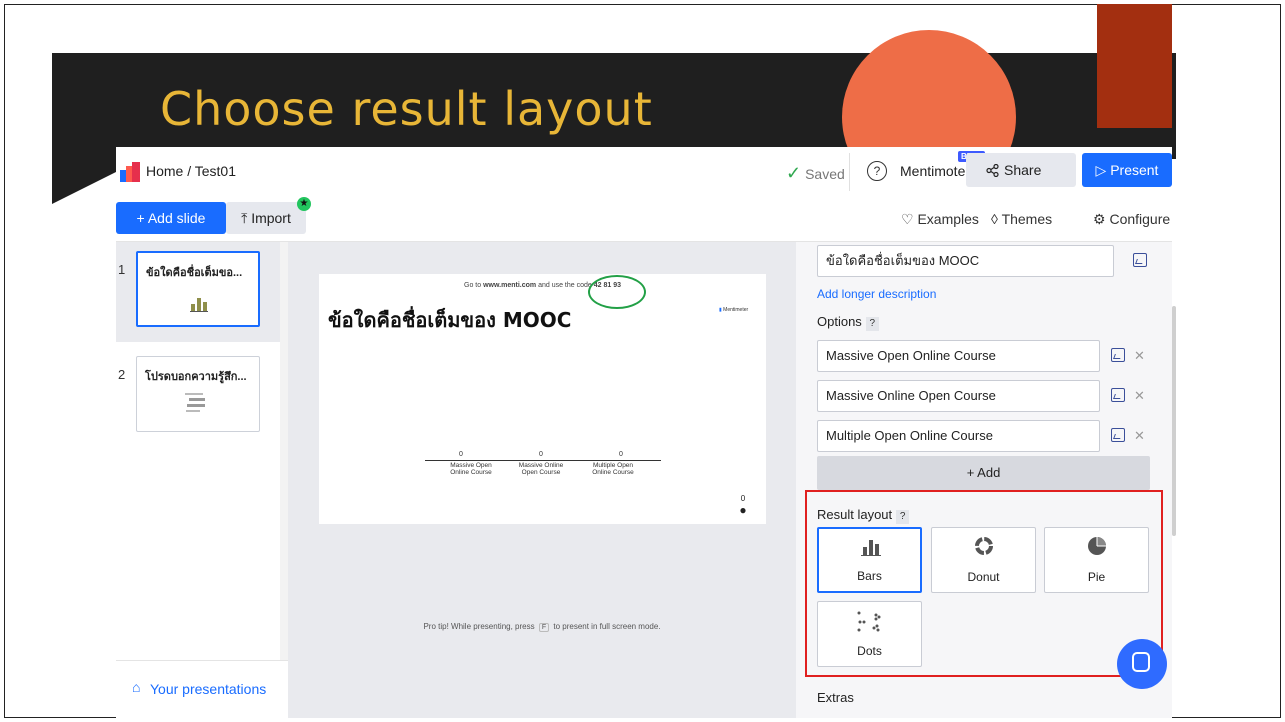 The height and width of the screenshot is (722, 1285). I want to click on add-description-link: Add longer description, so click(876, 294).